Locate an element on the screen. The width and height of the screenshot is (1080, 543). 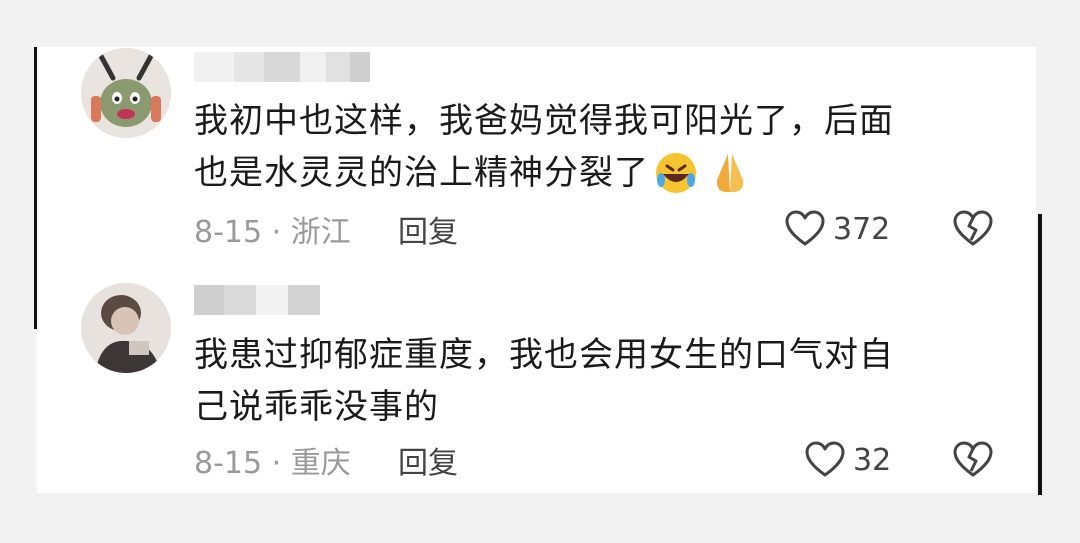
comment-text: 我患过抑郁症重度，我也会用女生的口气对自 己说乖乖没事的 is located at coordinates (594, 381).